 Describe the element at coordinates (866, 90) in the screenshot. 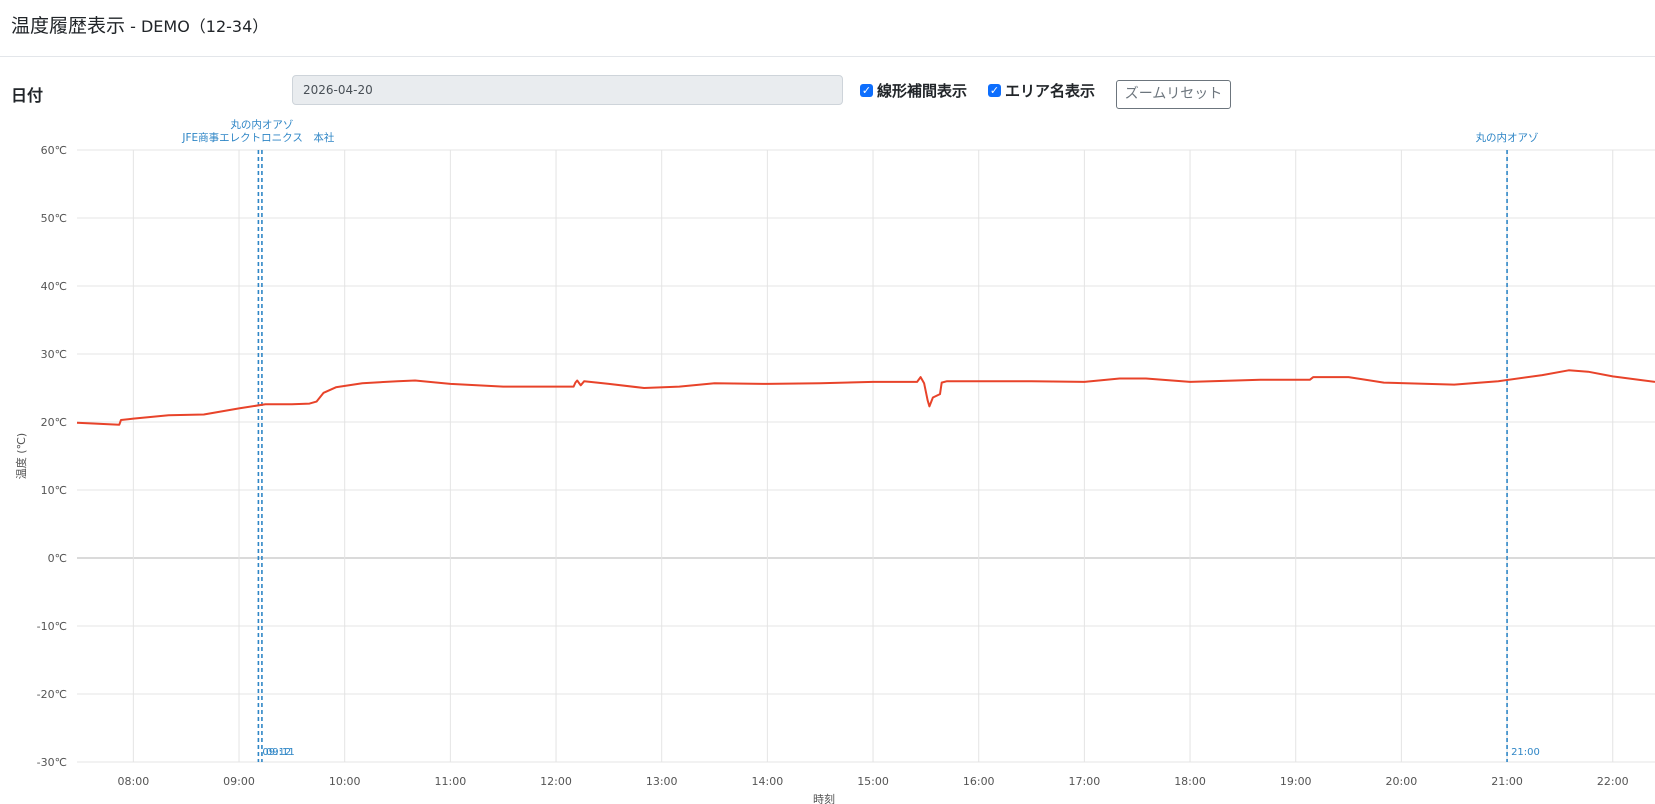

I see `linear-interpolation-checkbox: ✓` at that location.